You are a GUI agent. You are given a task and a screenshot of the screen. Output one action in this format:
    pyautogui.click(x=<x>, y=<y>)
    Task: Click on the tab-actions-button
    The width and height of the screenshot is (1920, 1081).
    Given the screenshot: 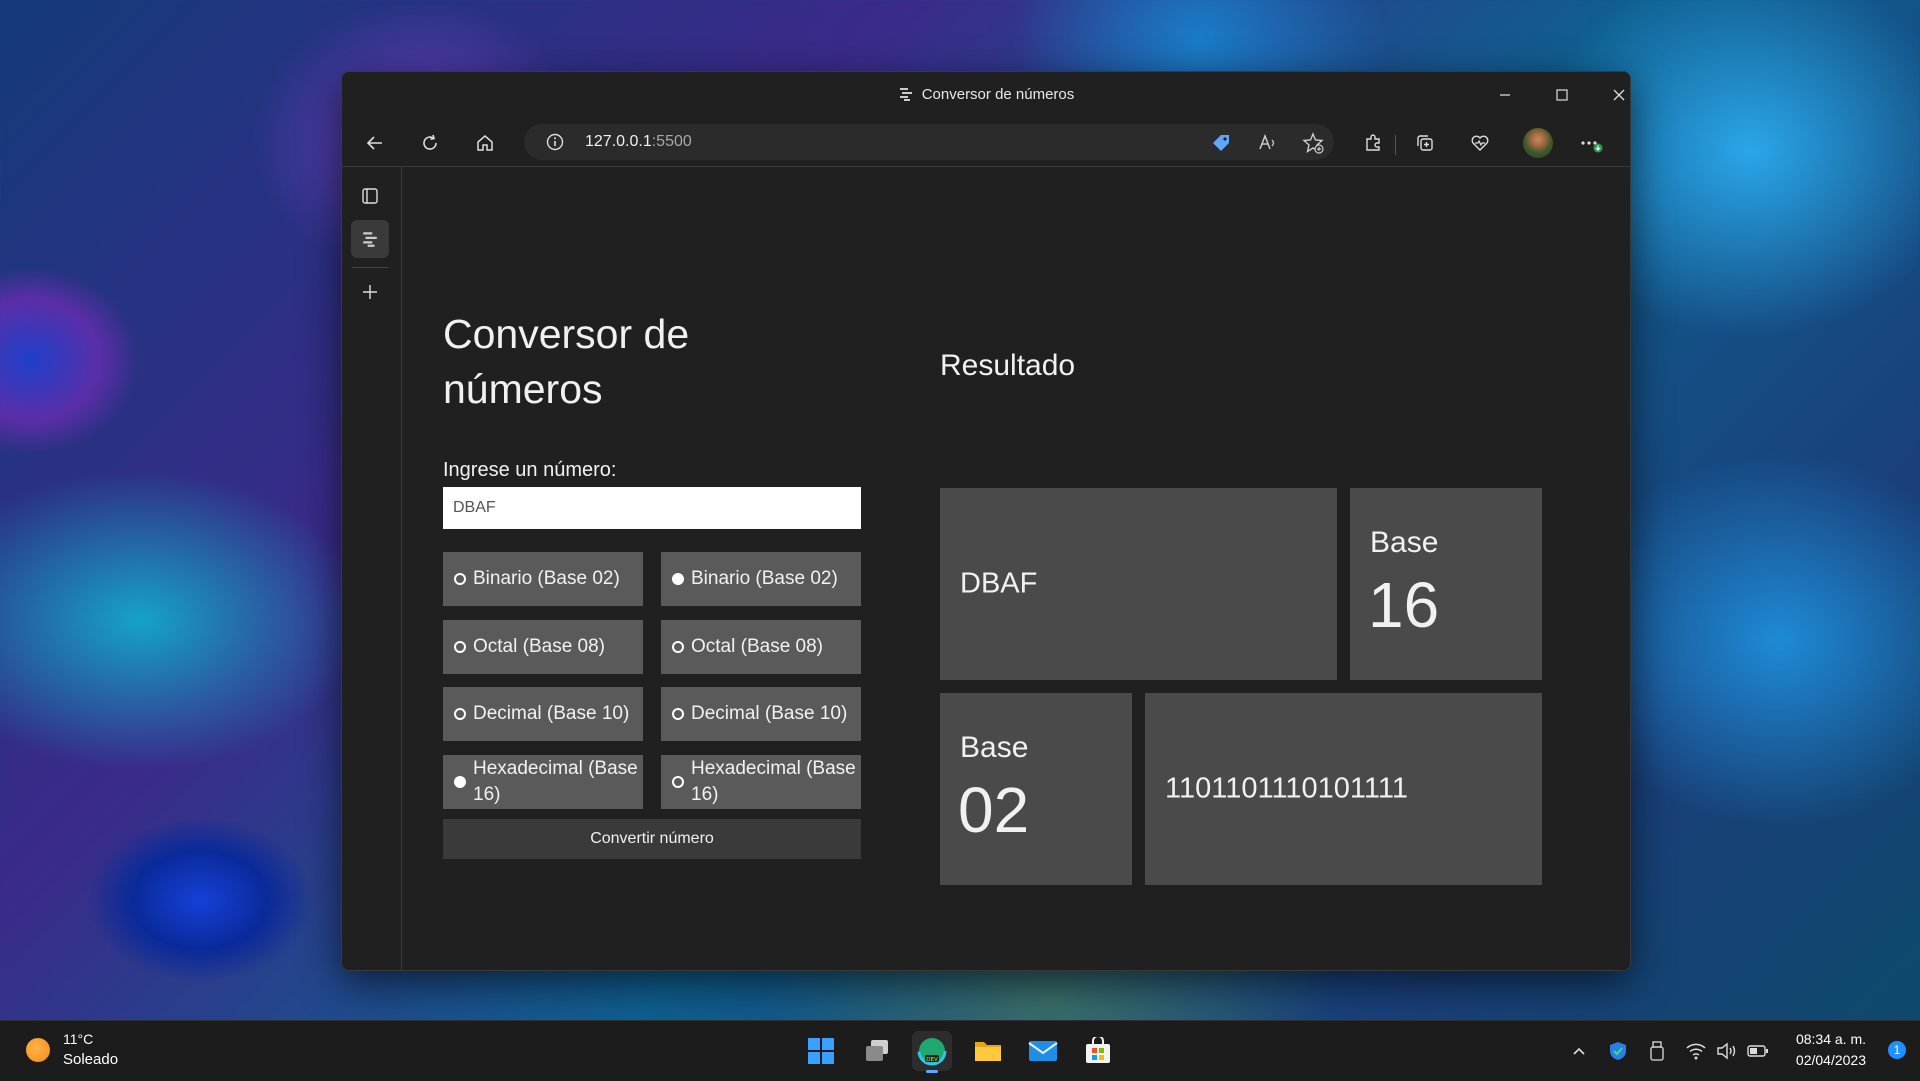 What is the action you would take?
    pyautogui.click(x=370, y=196)
    